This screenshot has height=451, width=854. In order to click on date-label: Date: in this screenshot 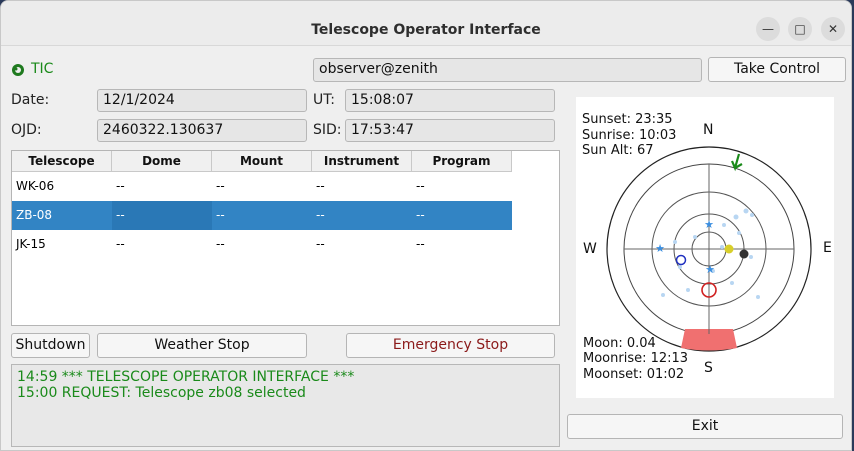, I will do `click(30, 100)`.